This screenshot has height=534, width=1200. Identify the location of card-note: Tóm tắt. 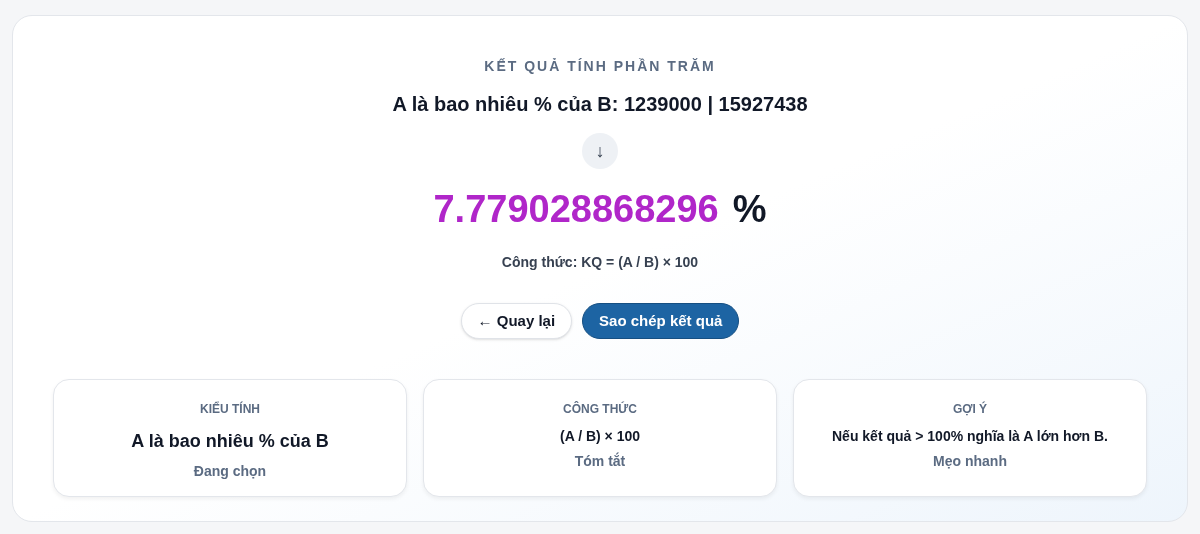
(600, 461).